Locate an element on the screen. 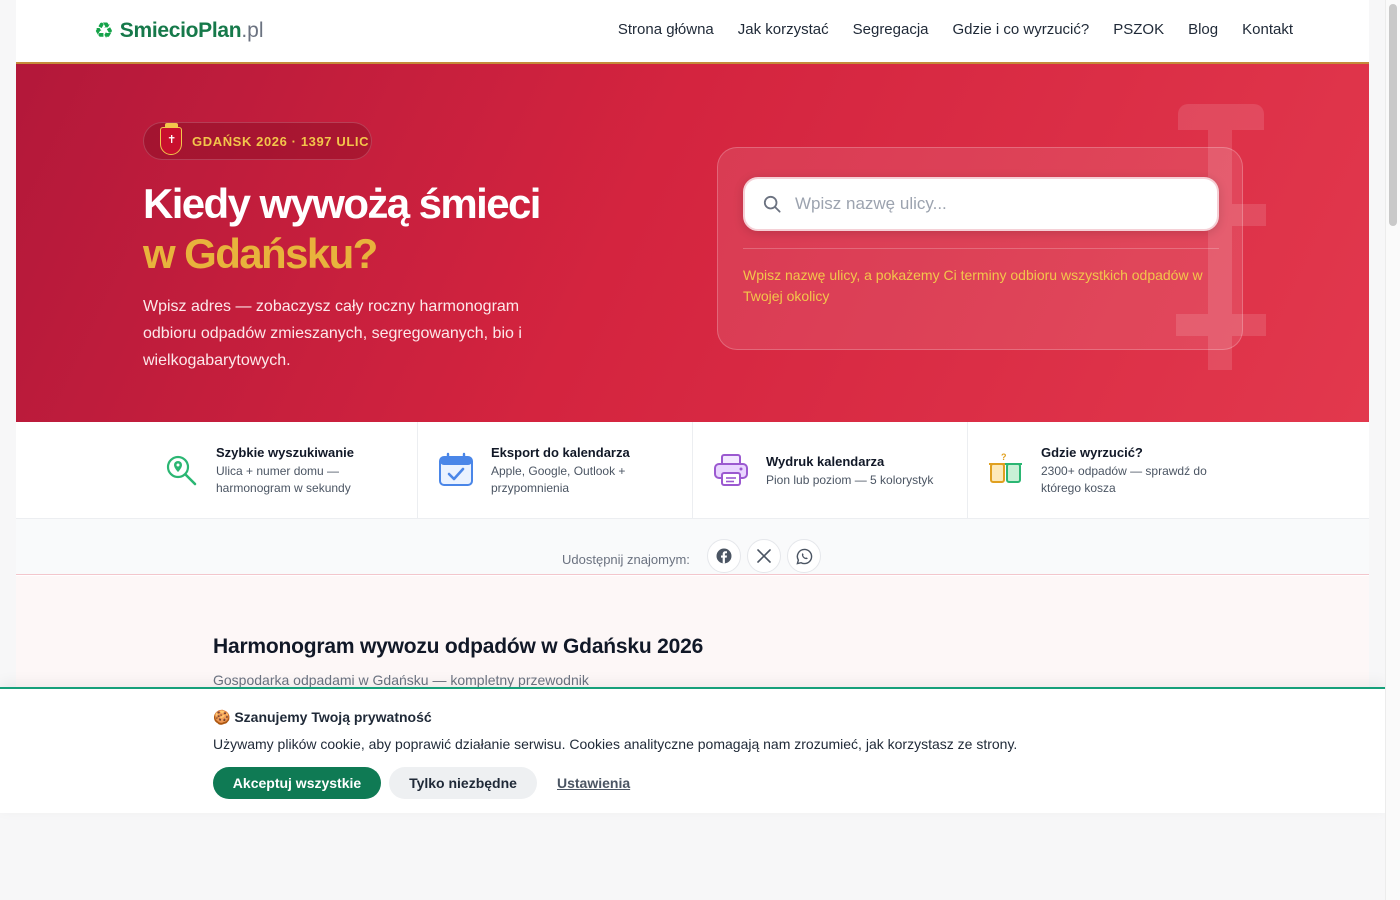 The image size is (1400, 900). whatsapp-icon is located at coordinates (803, 556).